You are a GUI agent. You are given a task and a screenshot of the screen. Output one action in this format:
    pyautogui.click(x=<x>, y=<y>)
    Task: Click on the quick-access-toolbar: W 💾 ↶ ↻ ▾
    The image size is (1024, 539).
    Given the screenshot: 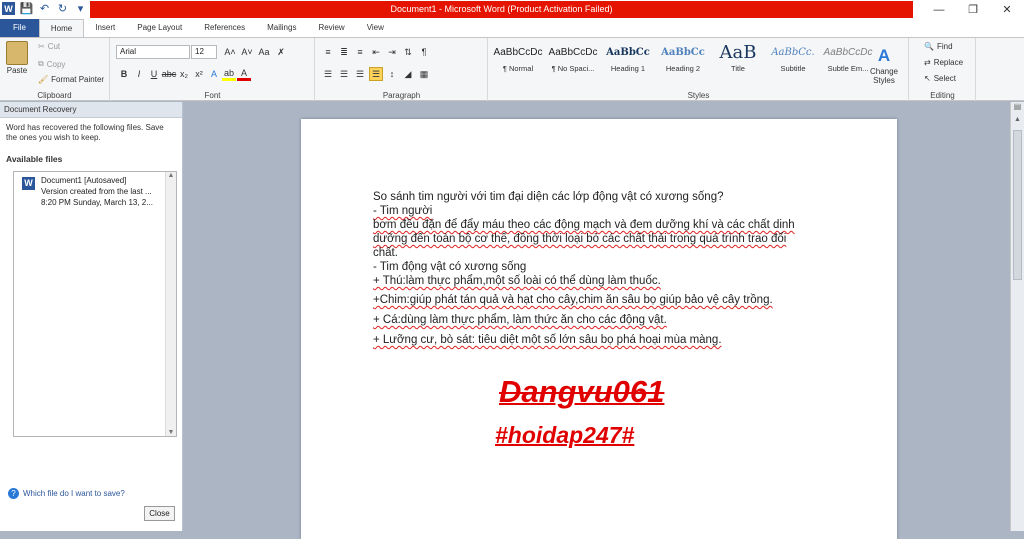 What is the action you would take?
    pyautogui.click(x=44, y=8)
    